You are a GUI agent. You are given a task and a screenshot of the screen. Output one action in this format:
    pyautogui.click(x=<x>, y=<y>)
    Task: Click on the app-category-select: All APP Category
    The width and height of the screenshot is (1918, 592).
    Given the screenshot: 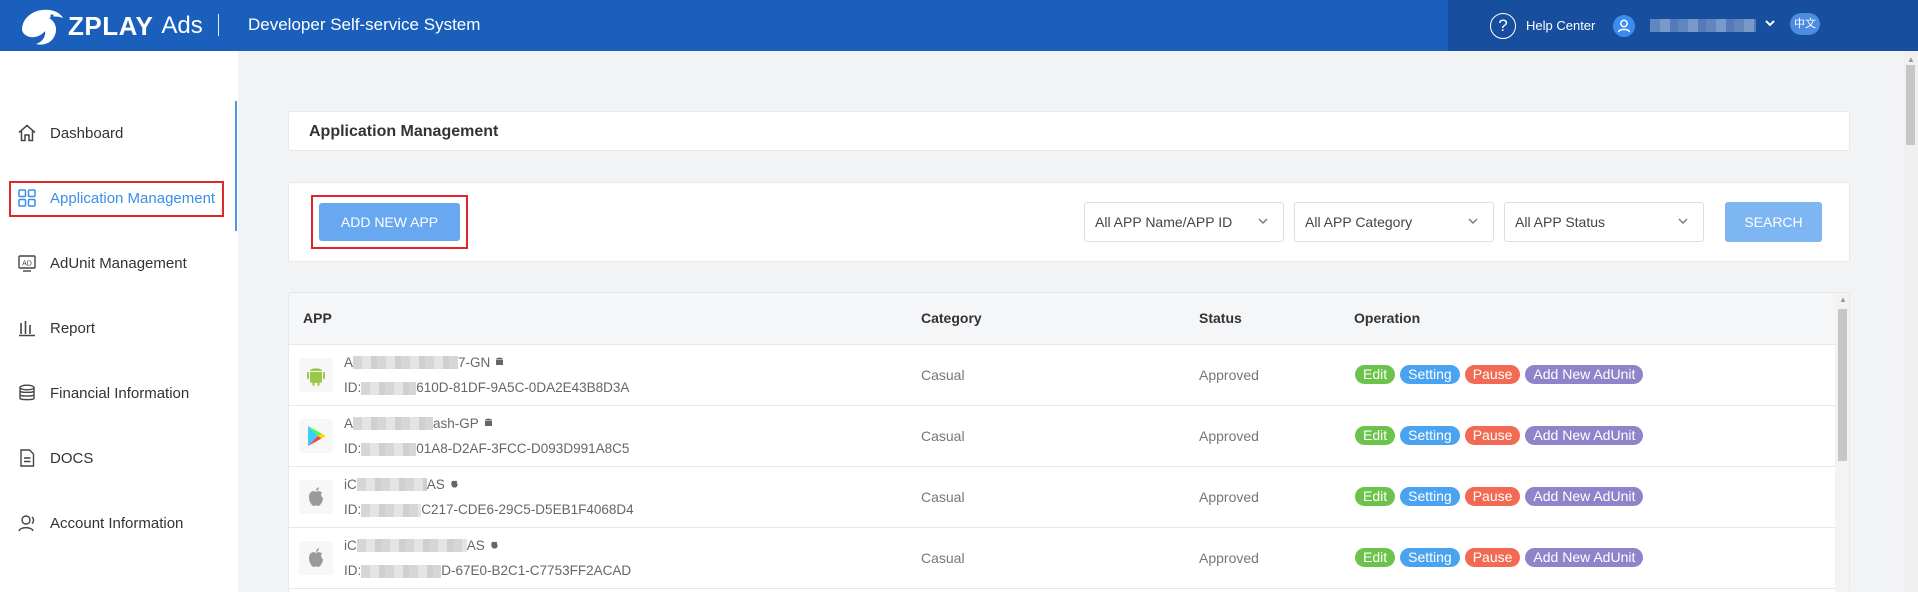 What is the action you would take?
    pyautogui.click(x=1394, y=222)
    